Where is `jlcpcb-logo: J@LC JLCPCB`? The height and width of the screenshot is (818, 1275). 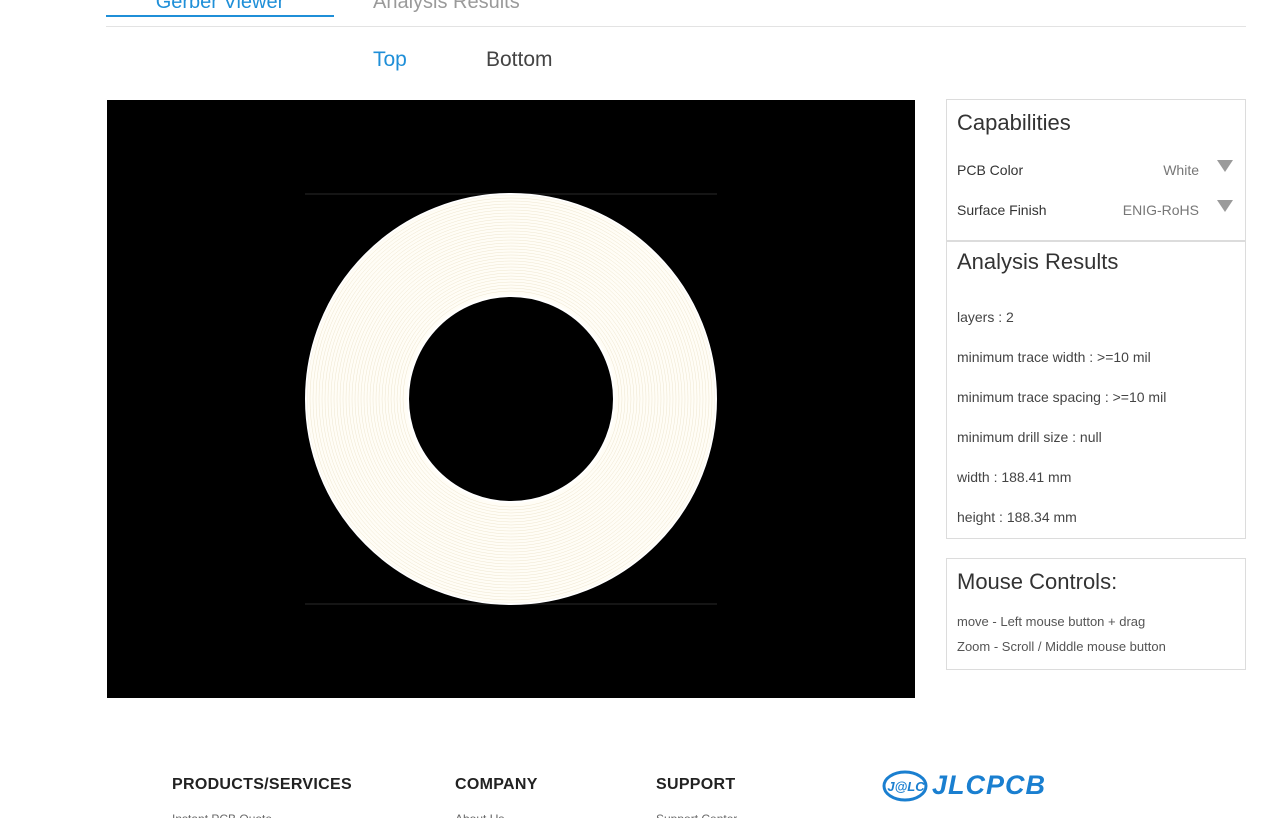 jlcpcb-logo: J@LC JLCPCB is located at coordinates (963, 786).